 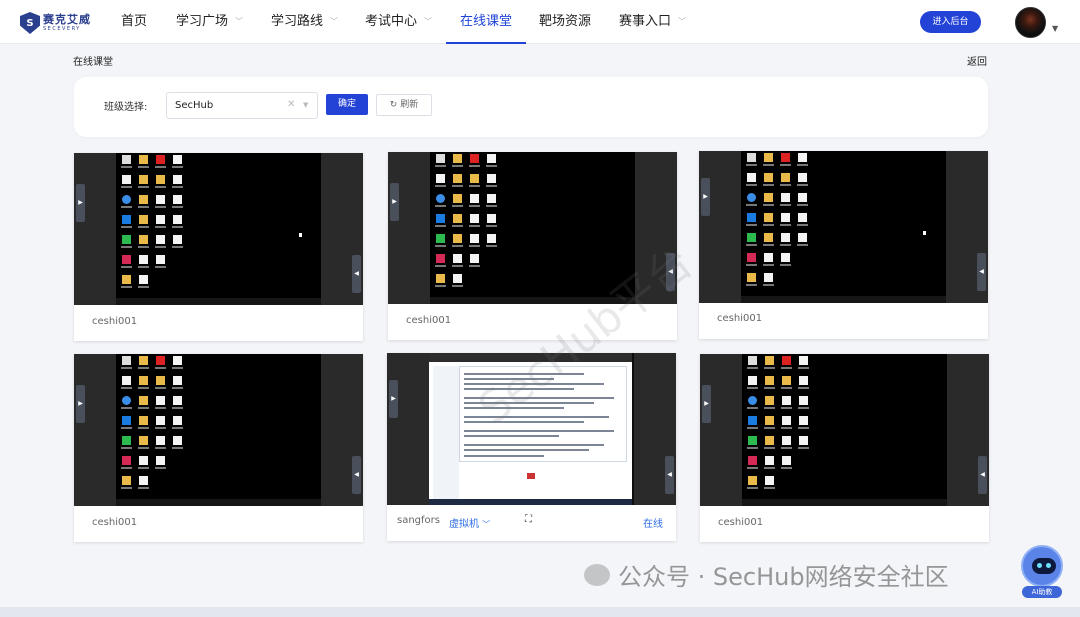 I want to click on refresh-button: ↻ 刷新, so click(x=404, y=105).